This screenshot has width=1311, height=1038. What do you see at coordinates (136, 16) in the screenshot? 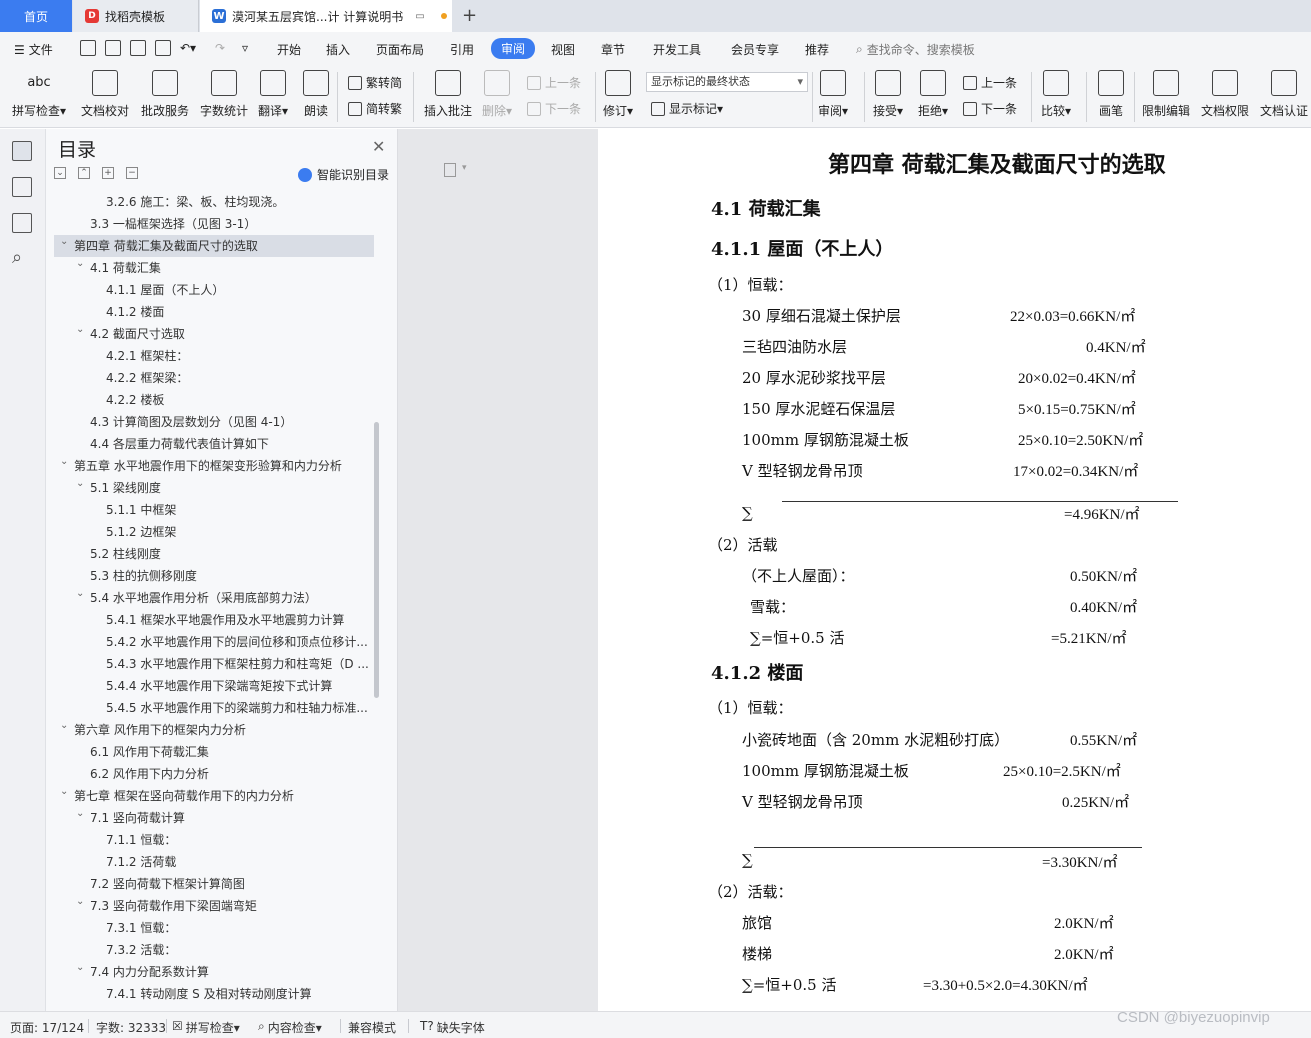
I see `tab-templates: D 找稻壳模板` at bounding box center [136, 16].